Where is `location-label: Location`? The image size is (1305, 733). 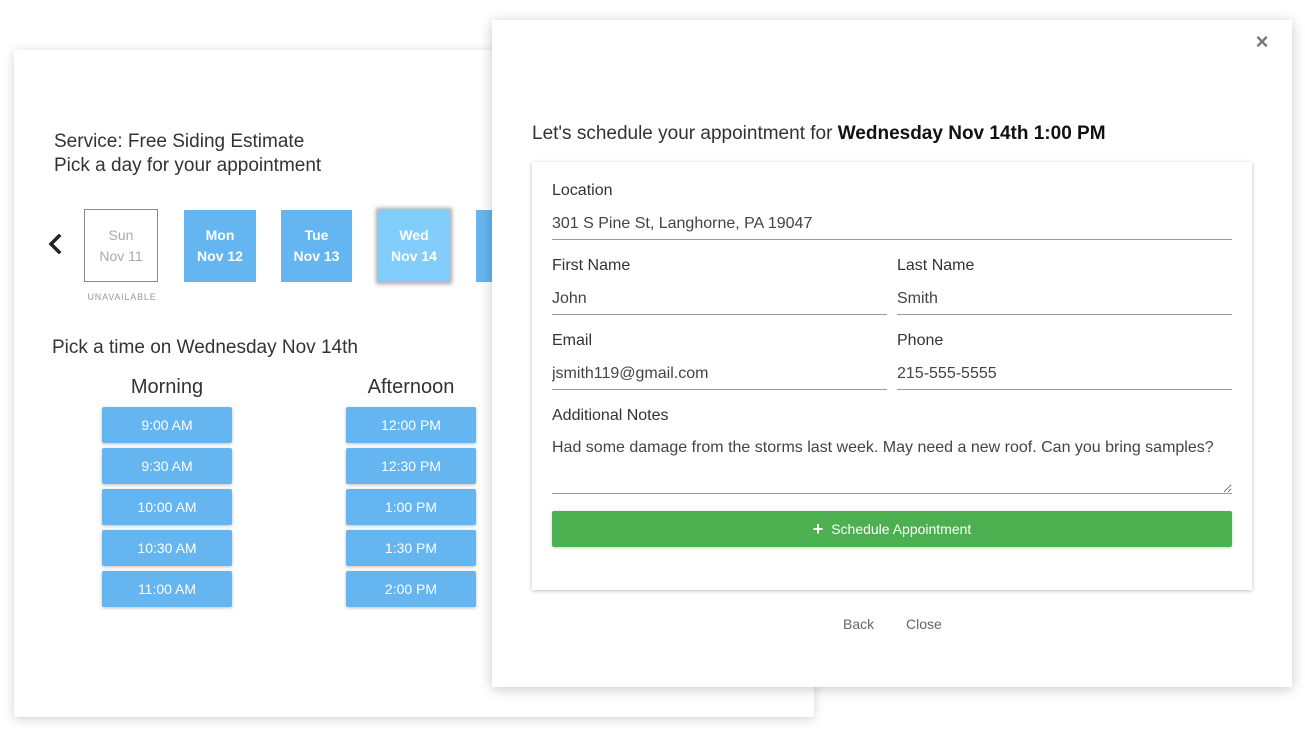
location-label: Location is located at coordinates (582, 190).